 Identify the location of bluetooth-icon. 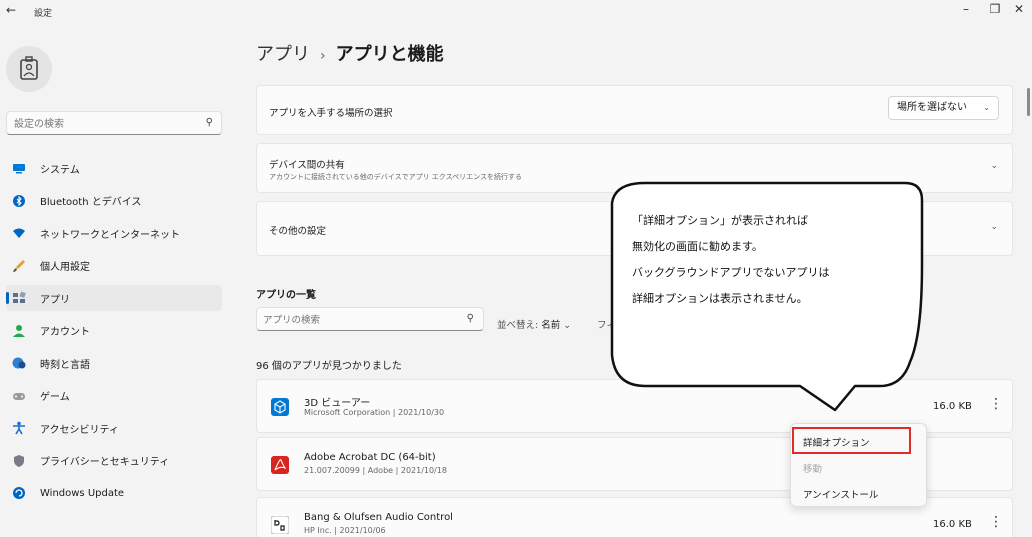
(19, 201).